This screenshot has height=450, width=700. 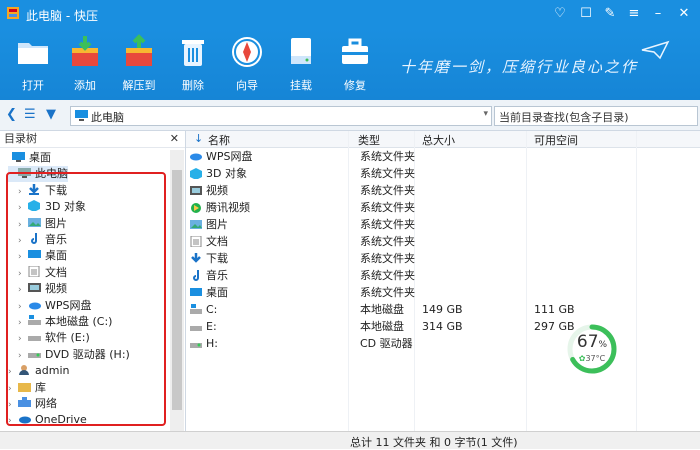 I want to click on tree-title: 目录树, so click(x=20, y=138).